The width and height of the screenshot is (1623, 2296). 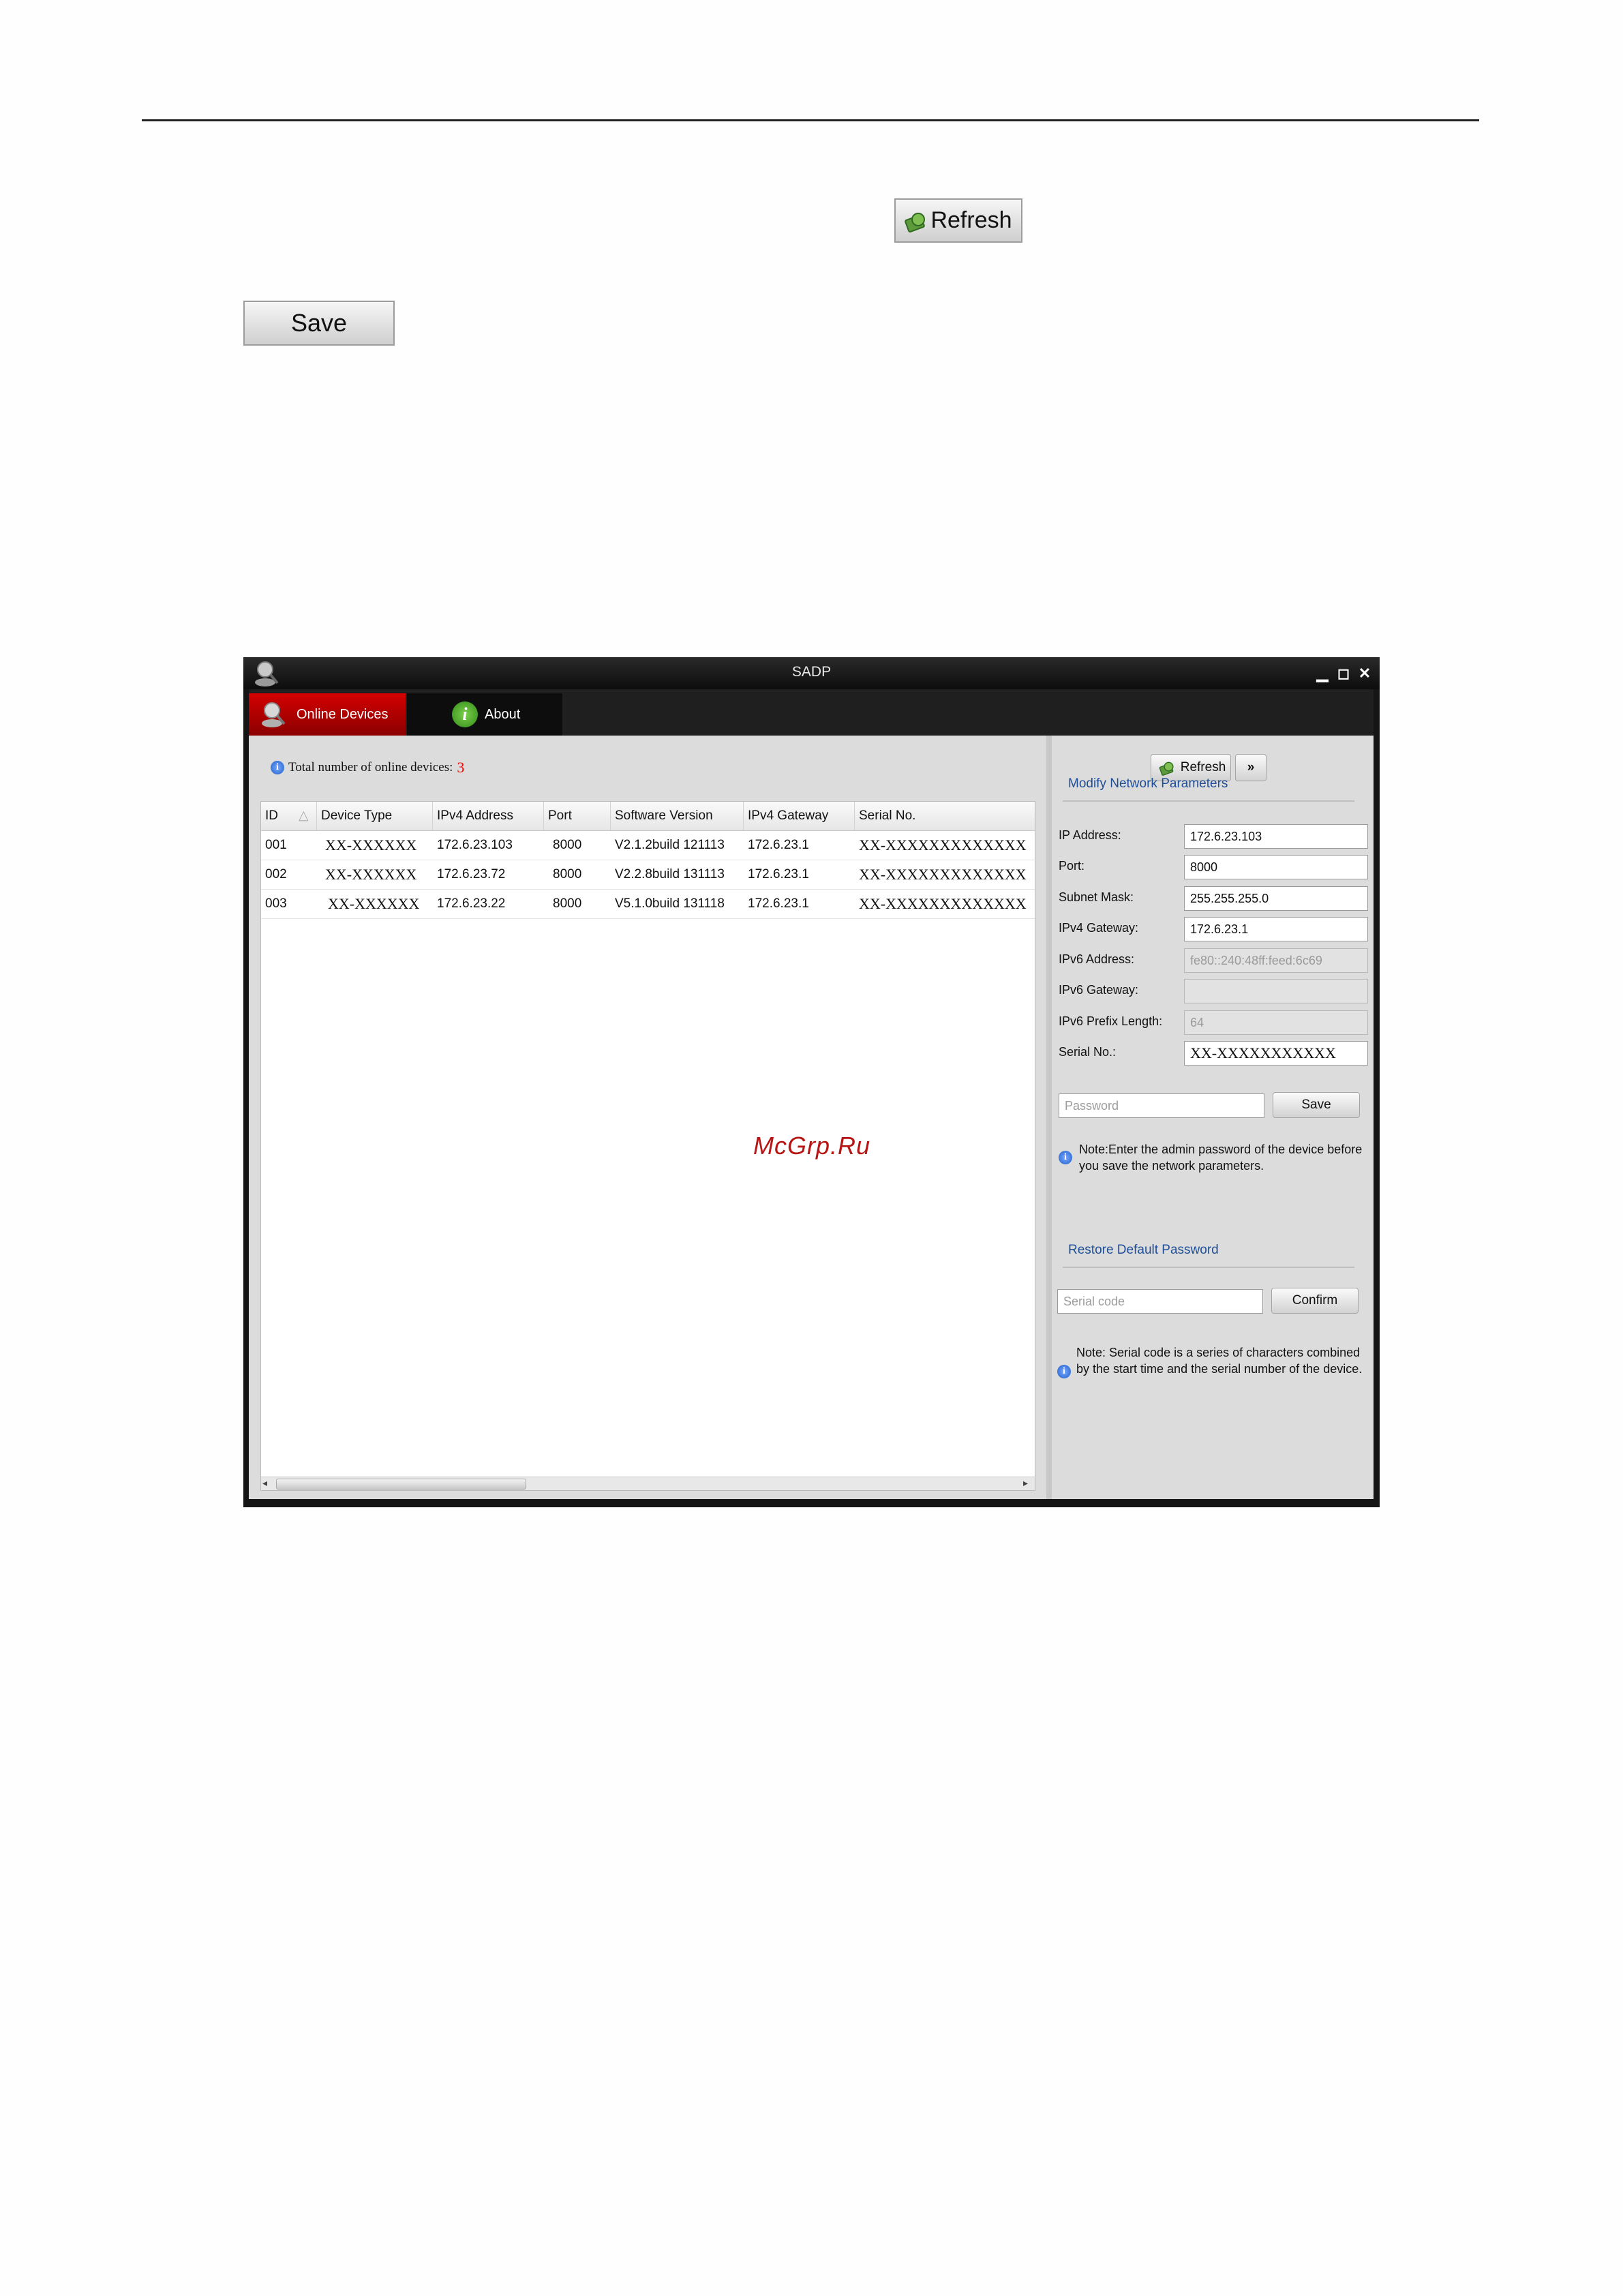 I want to click on serial-no-field: XX-XXXXXXXXXXX, so click(x=1276, y=1053).